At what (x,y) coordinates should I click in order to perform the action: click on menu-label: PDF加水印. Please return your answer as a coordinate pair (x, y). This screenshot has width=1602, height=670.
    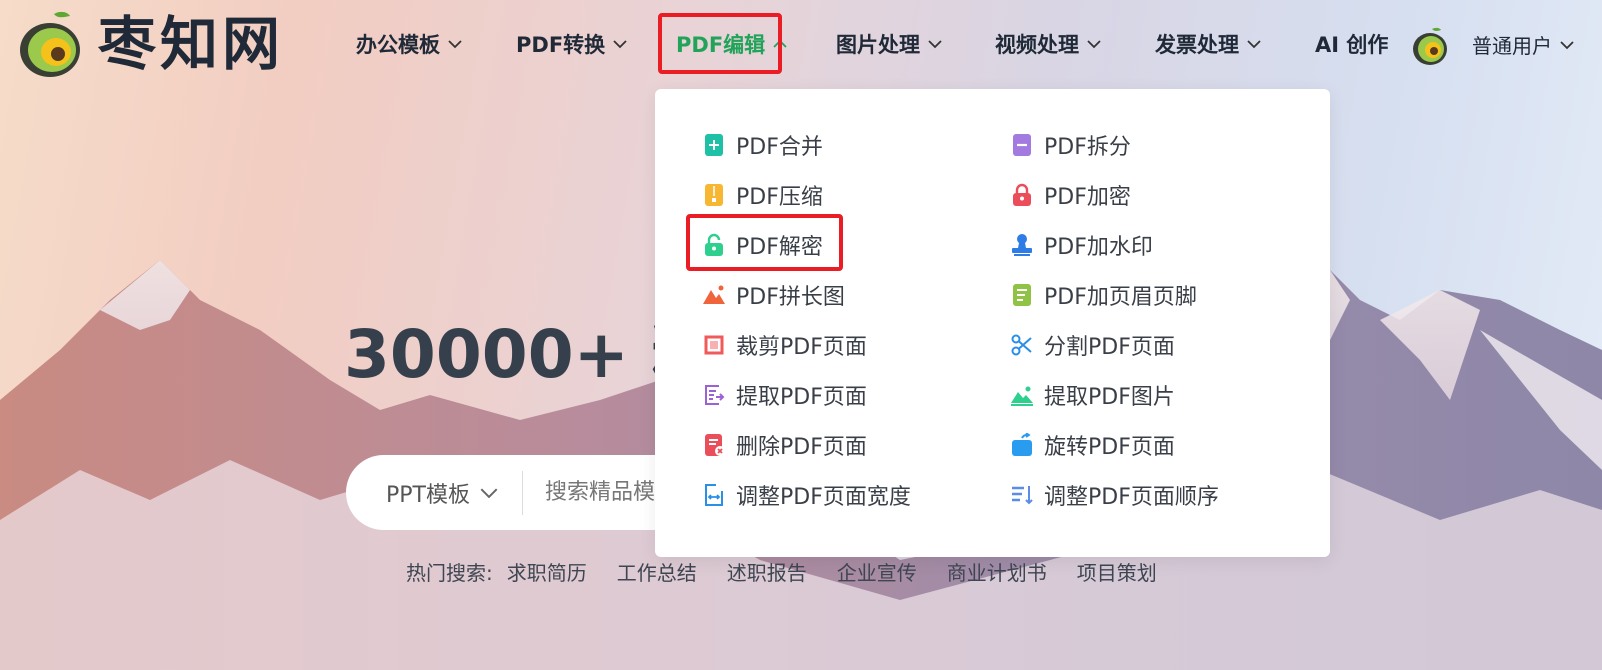
    Looking at the image, I should click on (1098, 247).